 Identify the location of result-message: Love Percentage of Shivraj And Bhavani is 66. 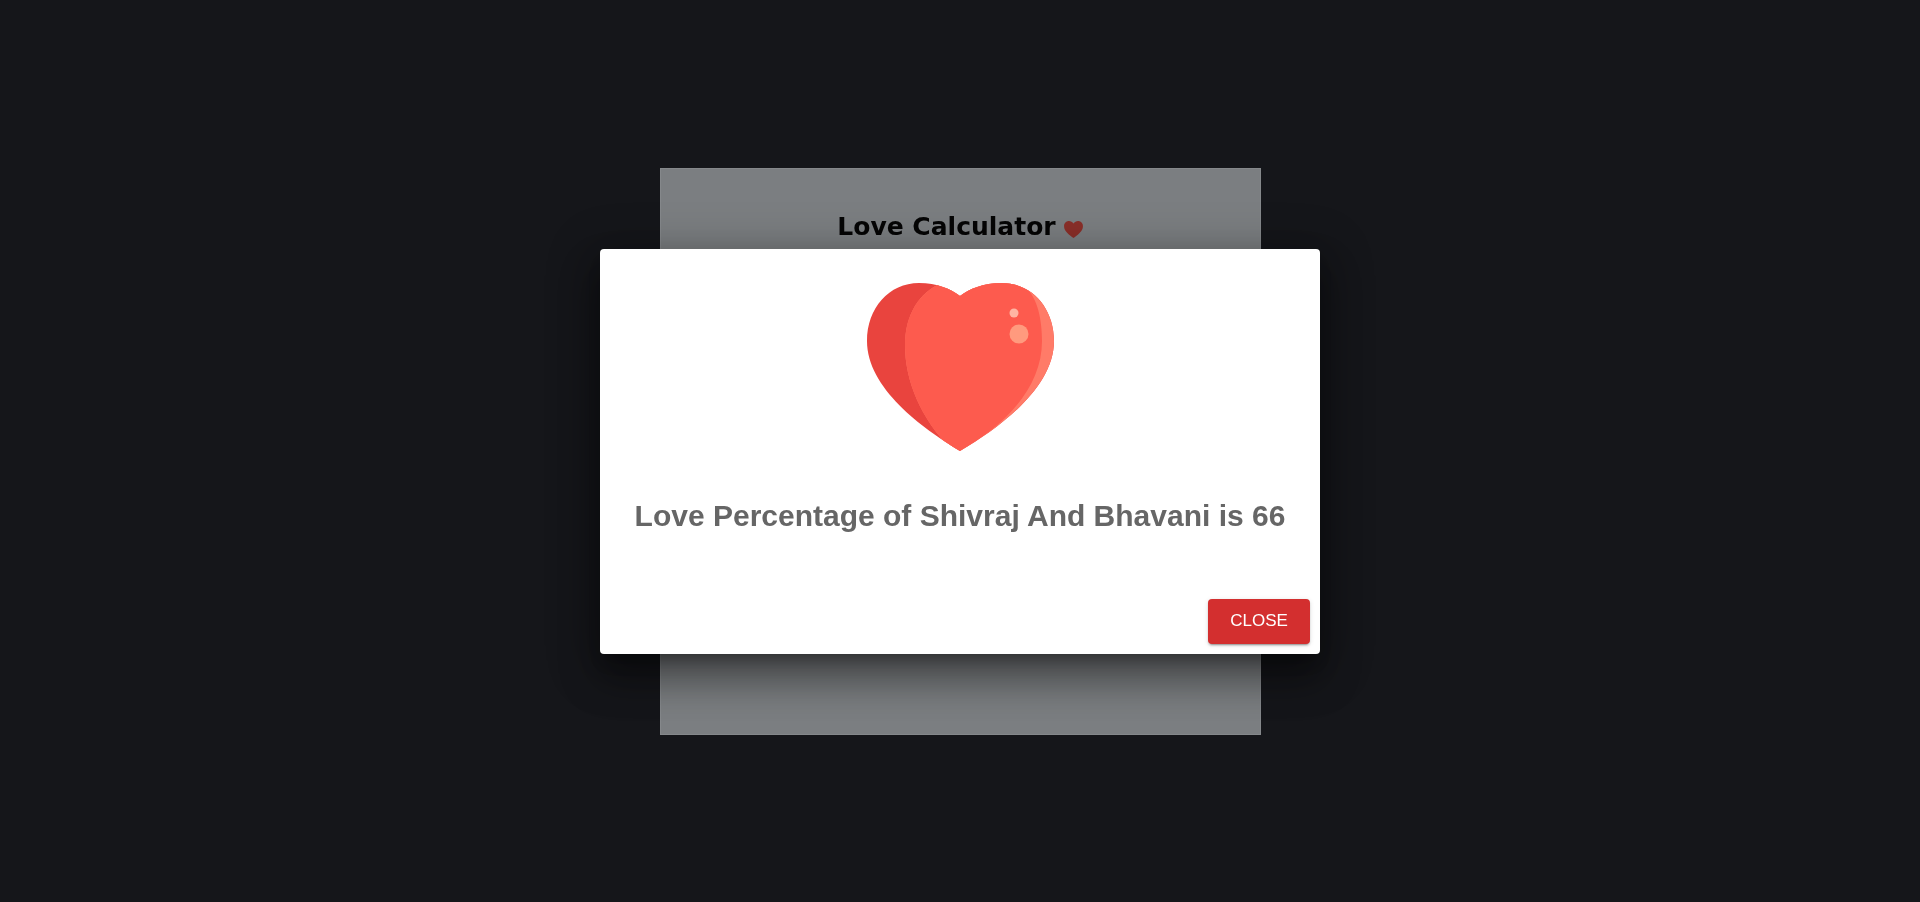
(960, 515).